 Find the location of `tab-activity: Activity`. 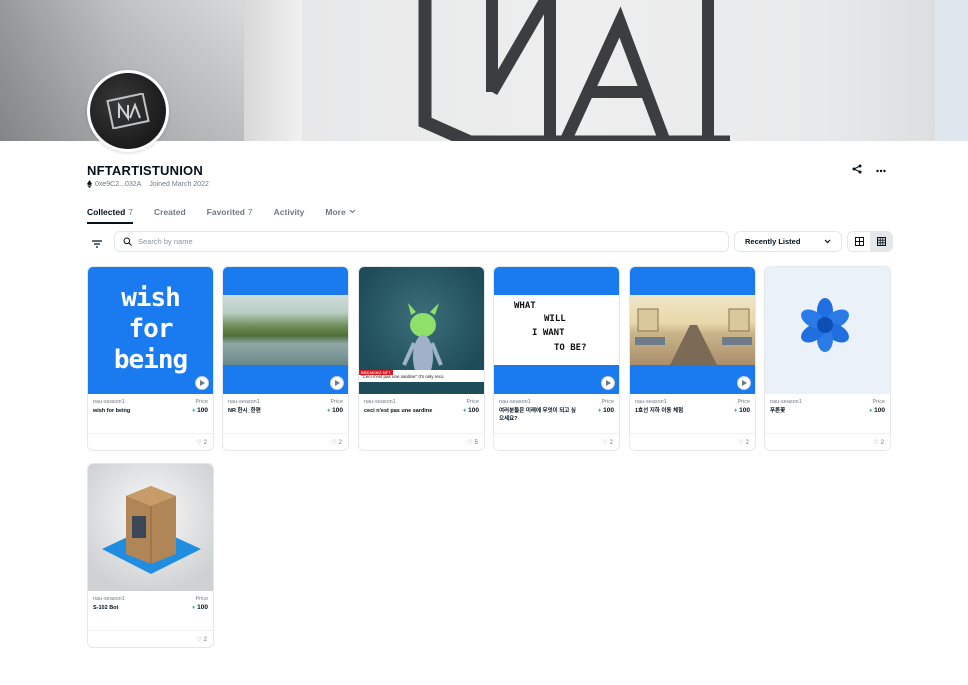

tab-activity: Activity is located at coordinates (289, 215).